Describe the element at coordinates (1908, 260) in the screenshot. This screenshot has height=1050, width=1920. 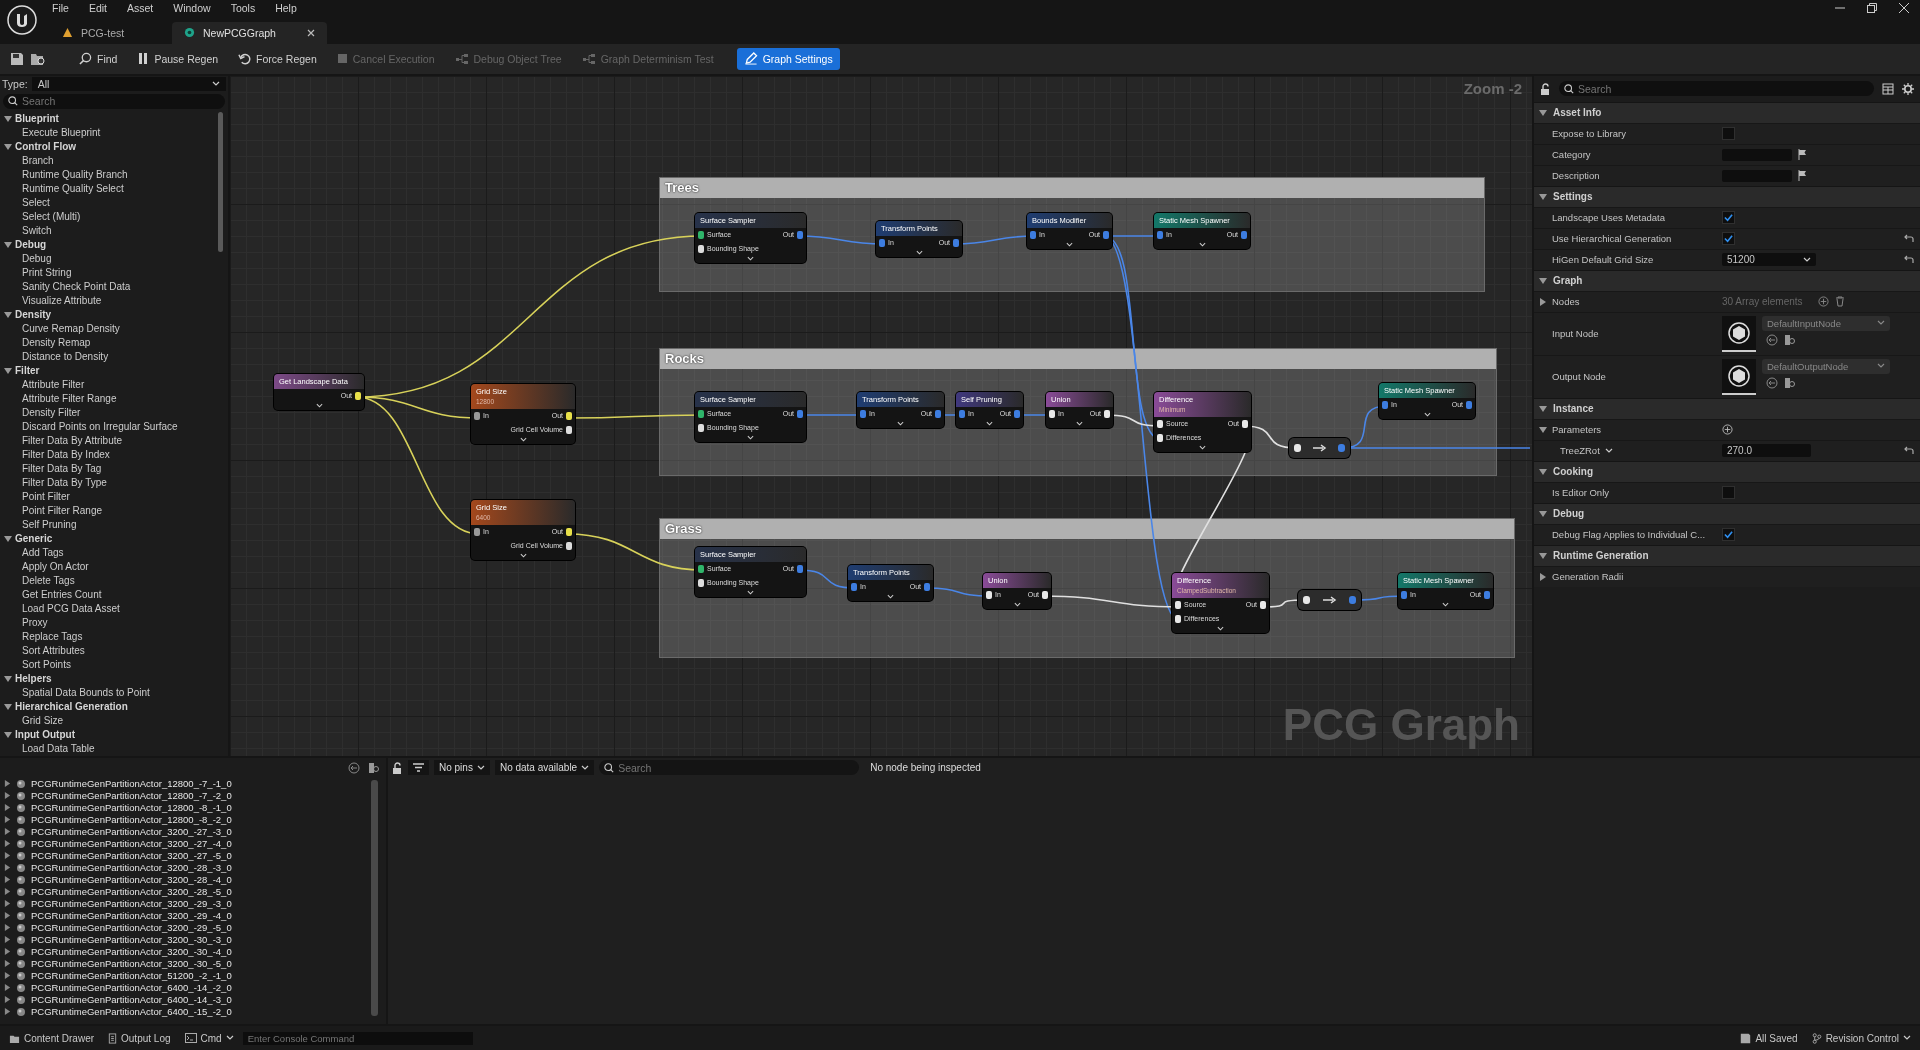
I see `reset-icon` at that location.